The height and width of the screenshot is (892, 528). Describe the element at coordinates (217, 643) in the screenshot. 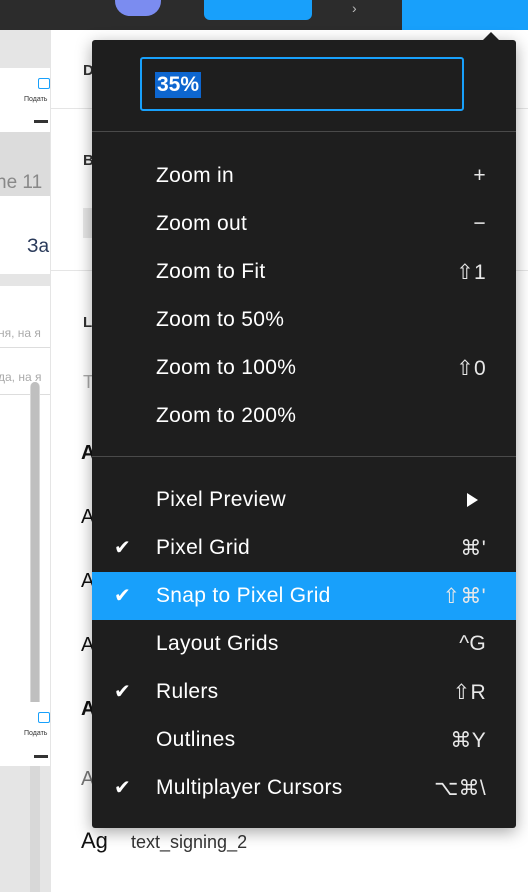

I see `menu-item-label: Layout Grids` at that location.